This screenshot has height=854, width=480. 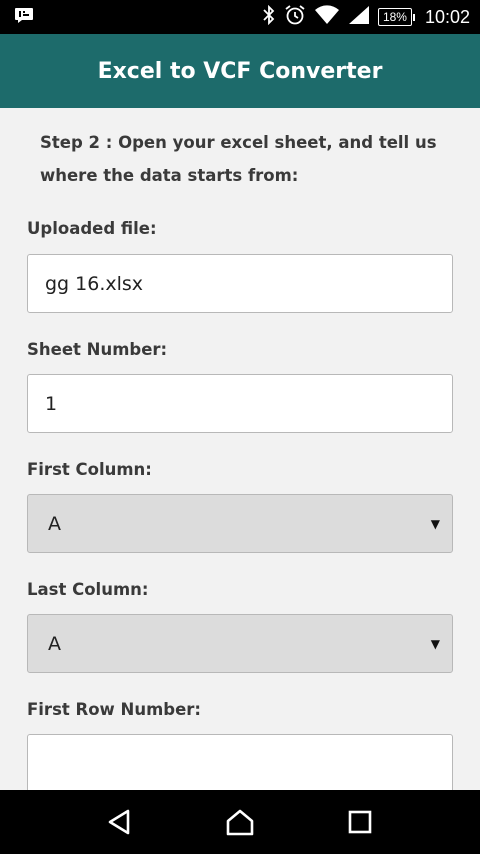 I want to click on app-title: Excel to VCF Converter, so click(x=240, y=71).